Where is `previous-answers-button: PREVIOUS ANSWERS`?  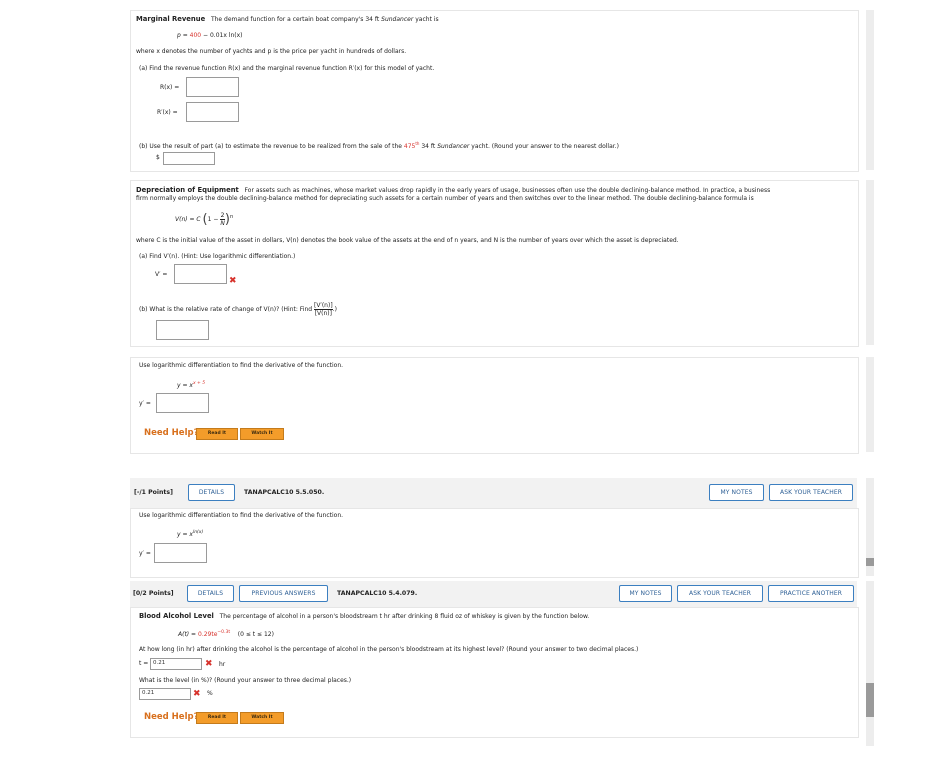
previous-answers-button: PREVIOUS ANSWERS is located at coordinates (283, 593).